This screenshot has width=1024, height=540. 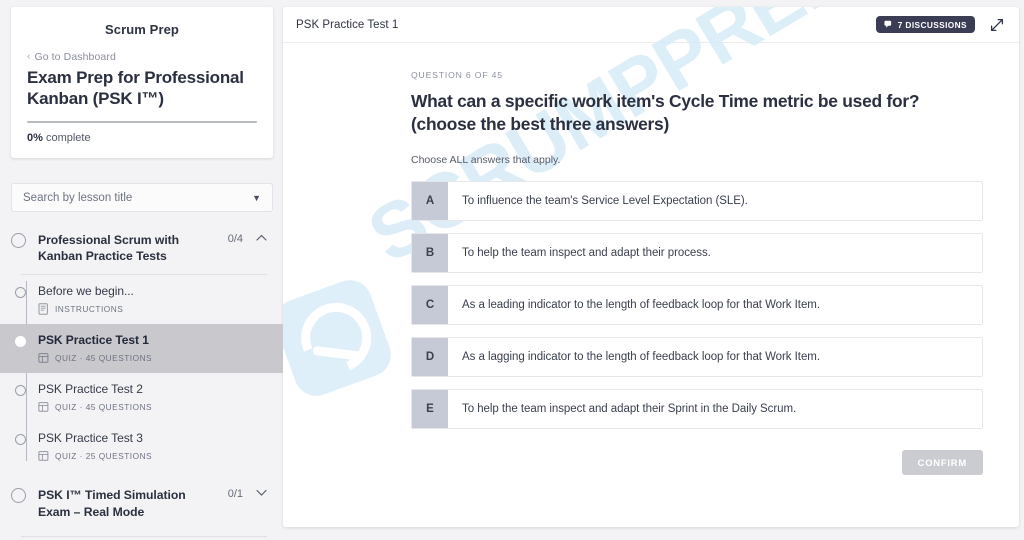 What do you see at coordinates (142, 29) in the screenshot?
I see `brand-title: Scrum Prep` at bounding box center [142, 29].